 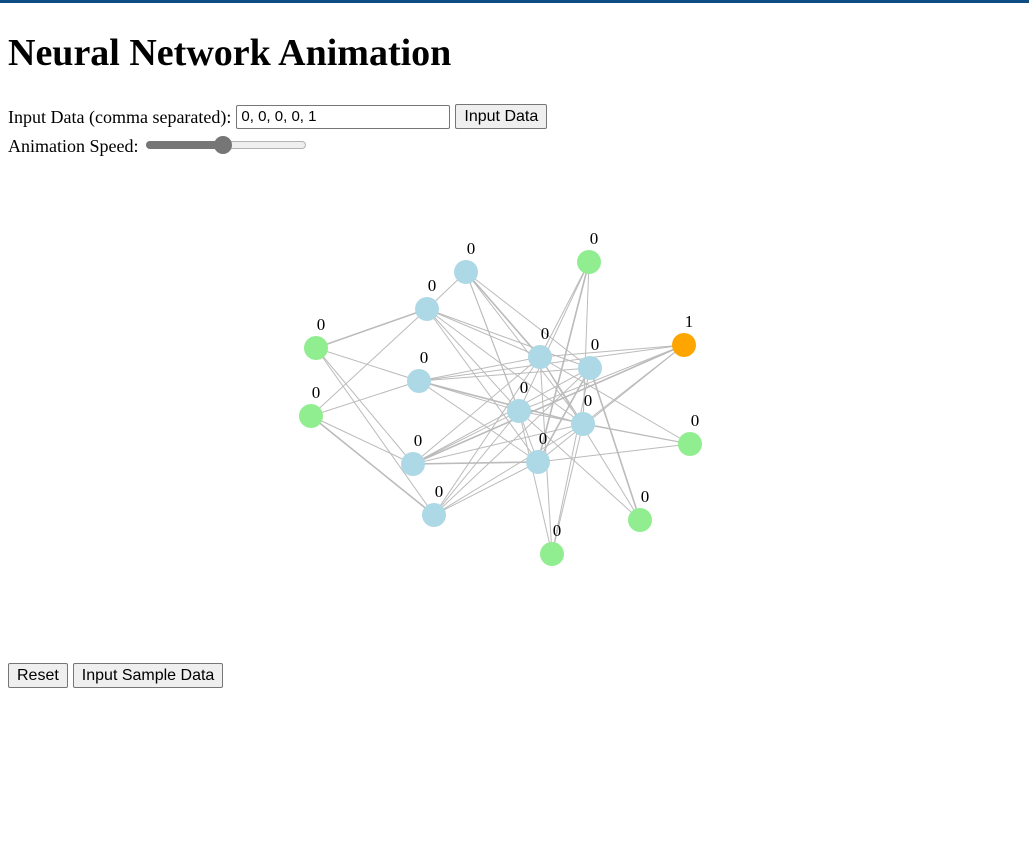 What do you see at coordinates (148, 675) in the screenshot?
I see `input-sample-data-button: Input Sample Data` at bounding box center [148, 675].